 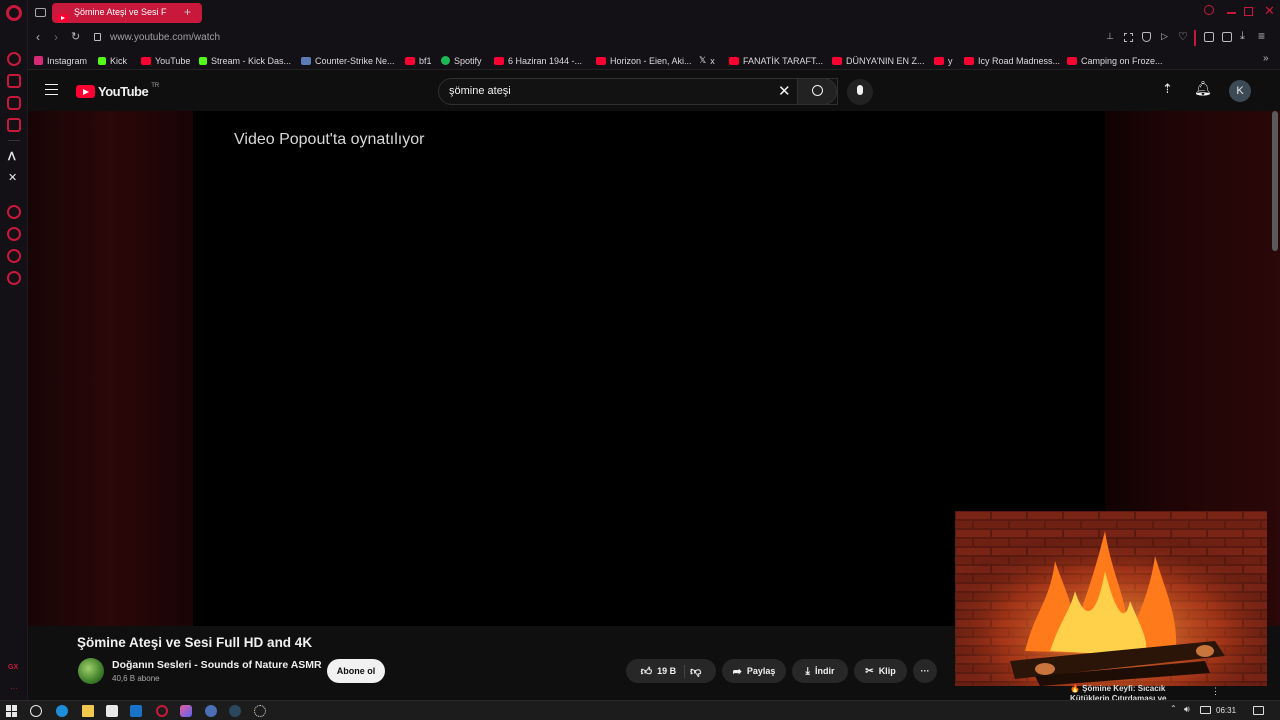 What do you see at coordinates (56, 37) in the screenshot?
I see `forward-icon: ›` at bounding box center [56, 37].